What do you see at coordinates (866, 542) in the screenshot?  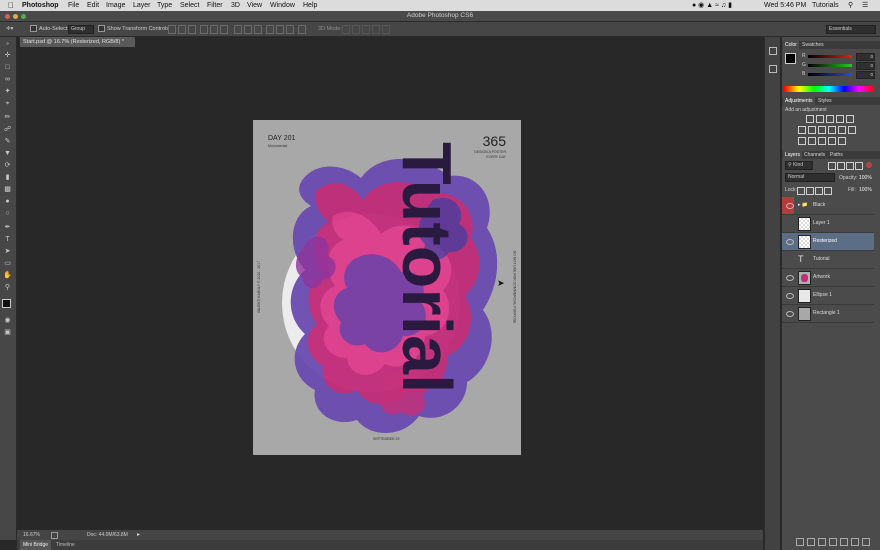 I see `delete-layer-icon` at bounding box center [866, 542].